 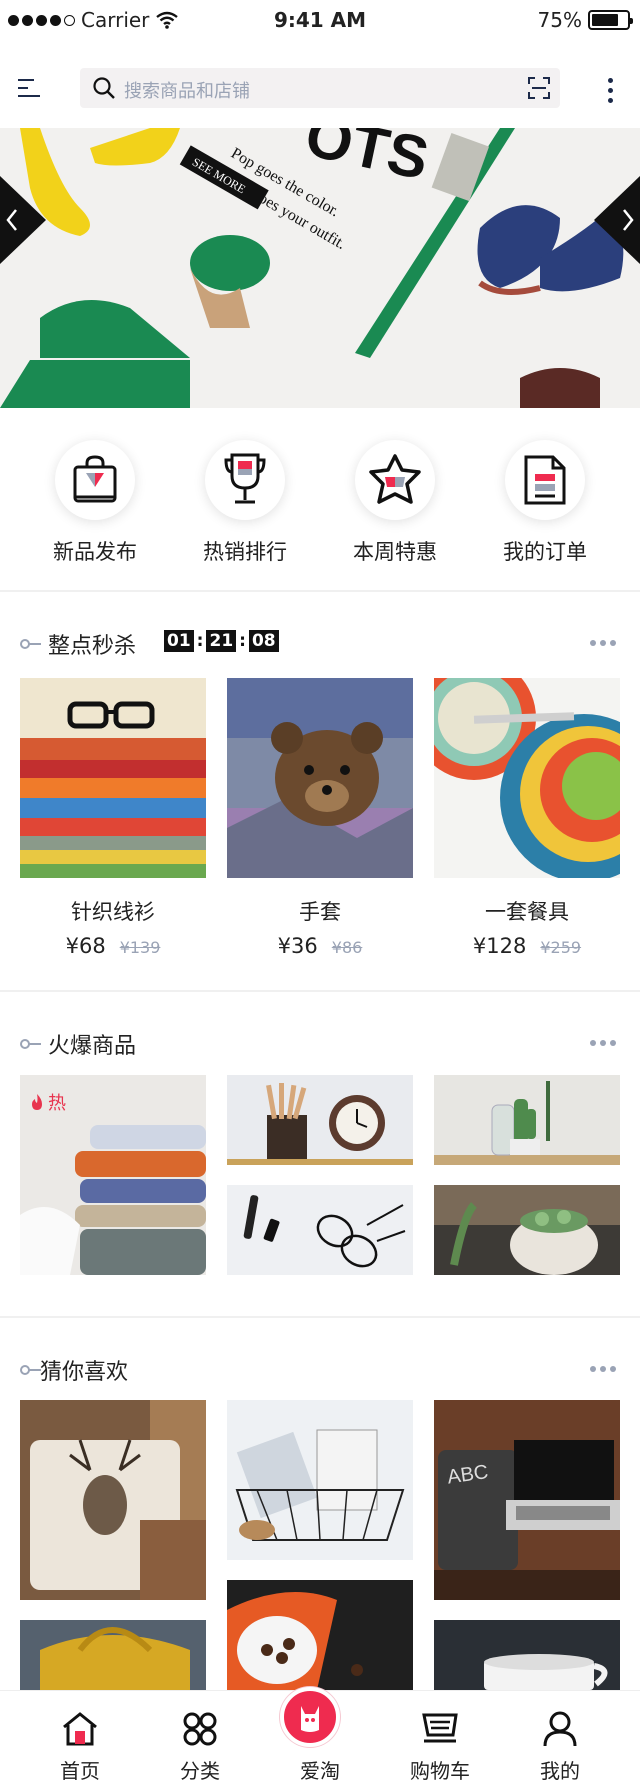 What do you see at coordinates (92, 1046) in the screenshot?
I see `section-title: 火爆商品` at bounding box center [92, 1046].